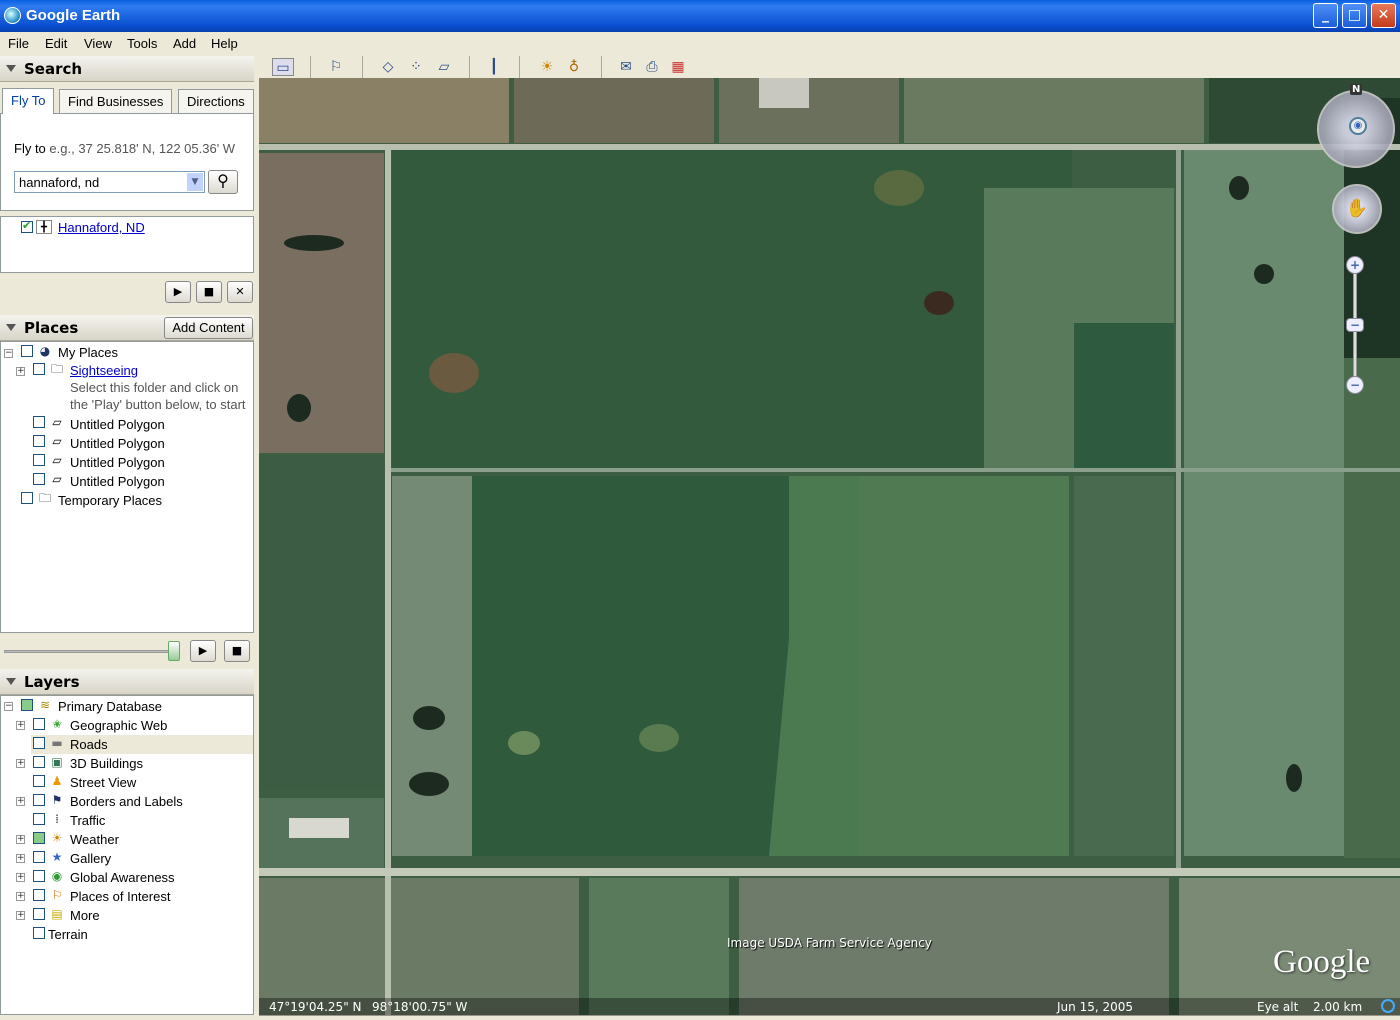  I want to click on sunlight-icon: ☀, so click(547, 67).